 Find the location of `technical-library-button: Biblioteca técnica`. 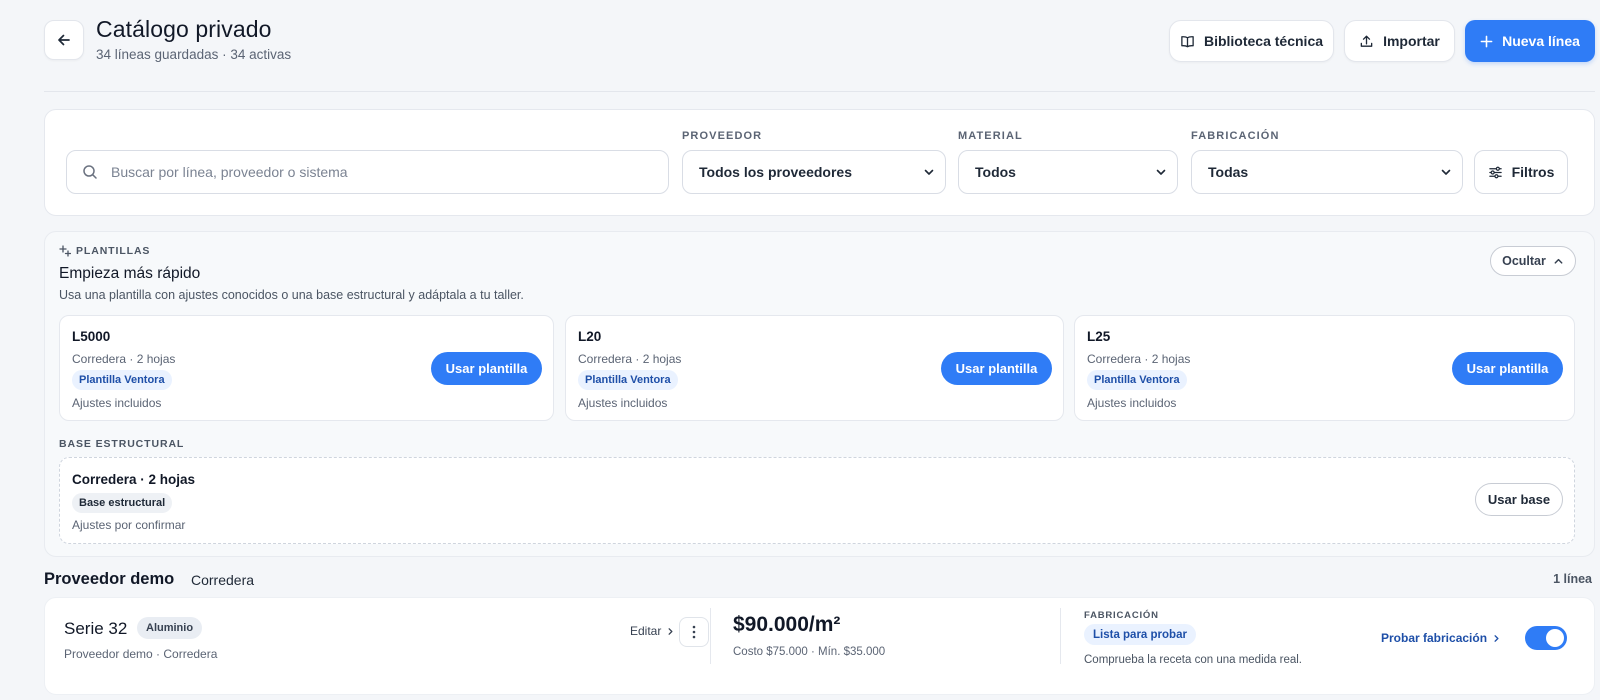

technical-library-button: Biblioteca técnica is located at coordinates (1251, 41).